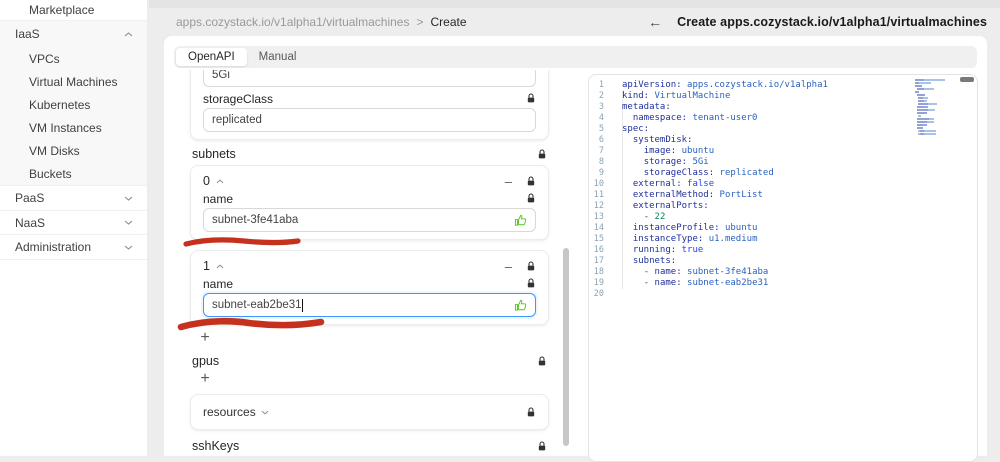 The image size is (1000, 462). Describe the element at coordinates (73, 173) in the screenshot. I see `sidebar-item-buckets: Buckets` at that location.